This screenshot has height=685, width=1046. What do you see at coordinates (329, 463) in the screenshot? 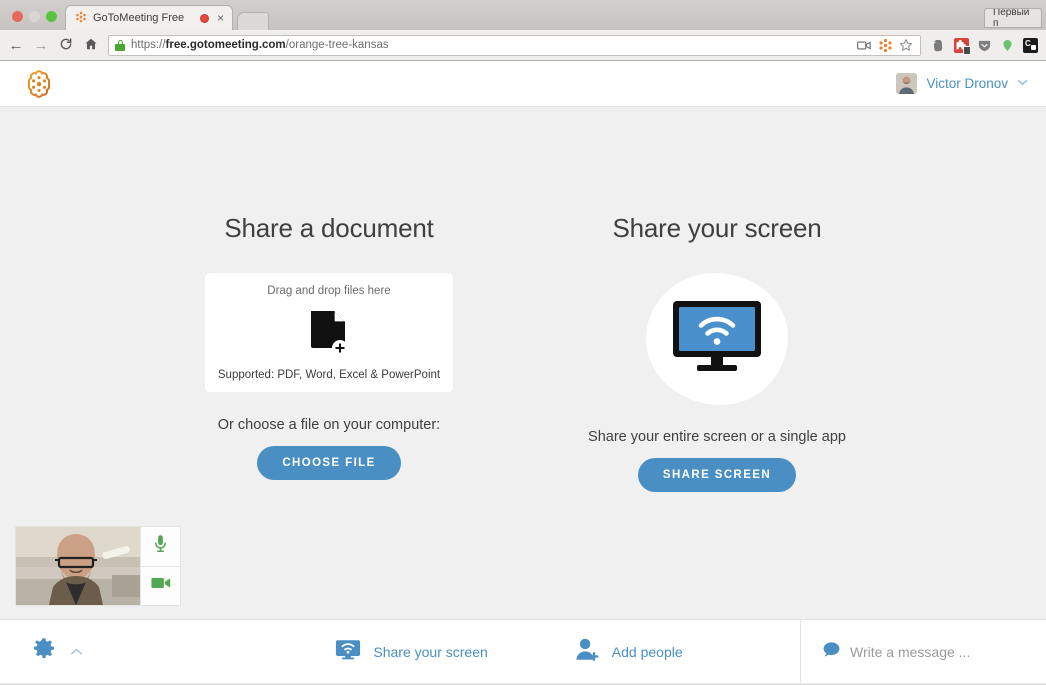
I see `choose-file-button: CHOOSE FILE` at bounding box center [329, 463].